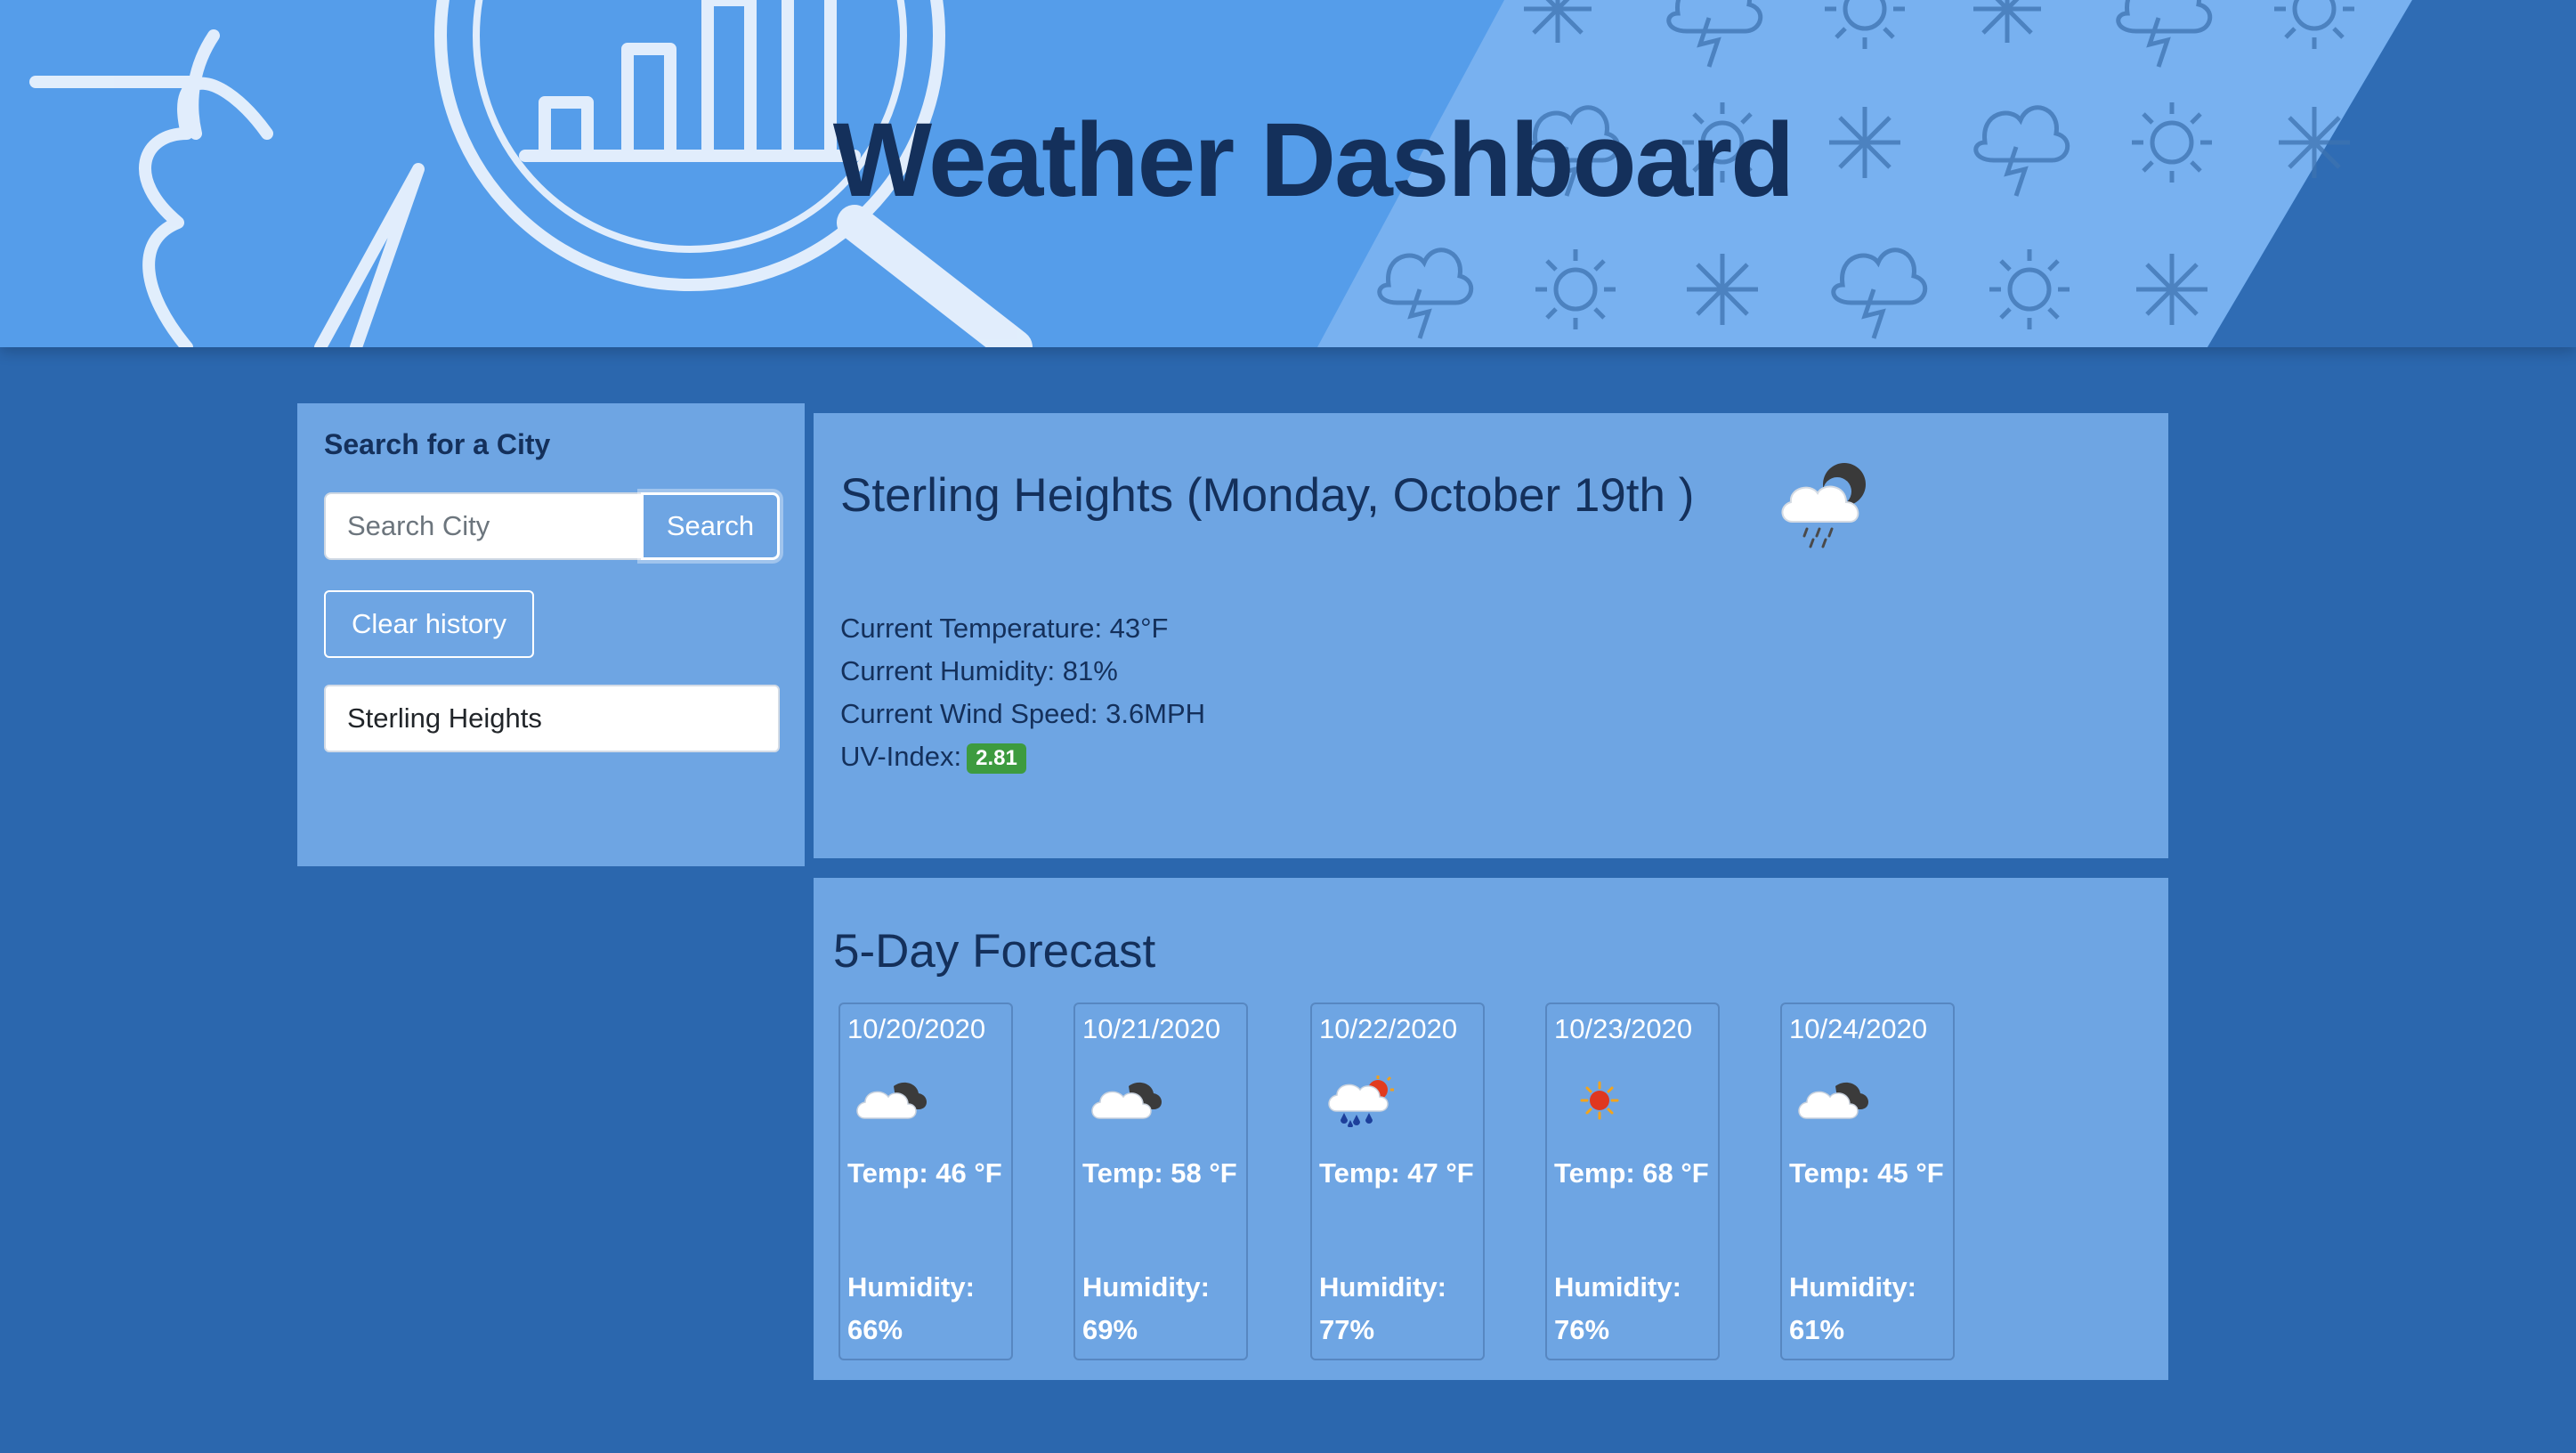 The image size is (2576, 1453). Describe the element at coordinates (1397, 1173) in the screenshot. I see `forecast-temp: Temp: 47 °F` at that location.